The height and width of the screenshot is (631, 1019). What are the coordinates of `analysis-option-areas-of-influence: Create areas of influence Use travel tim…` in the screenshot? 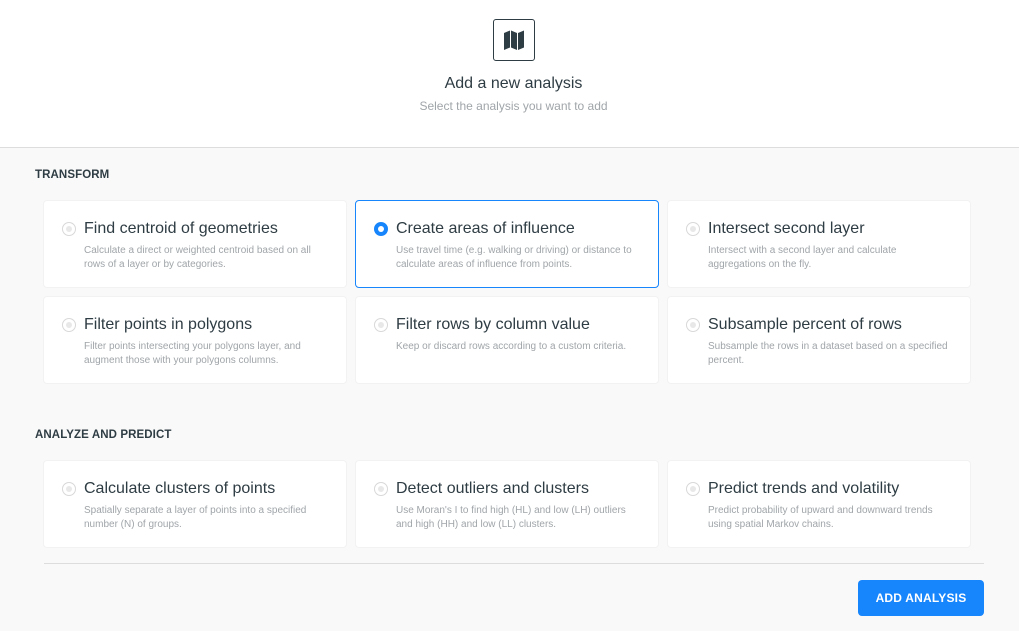 It's located at (507, 244).